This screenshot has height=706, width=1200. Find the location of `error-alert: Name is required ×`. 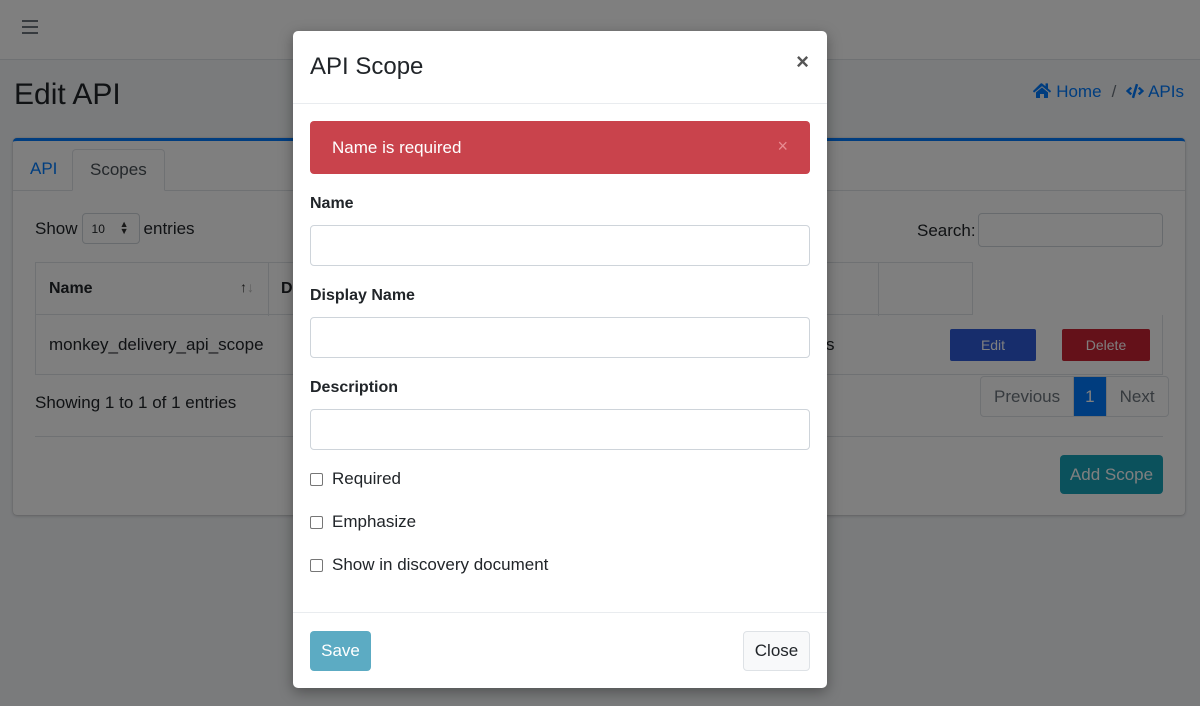

error-alert: Name is required × is located at coordinates (560, 147).